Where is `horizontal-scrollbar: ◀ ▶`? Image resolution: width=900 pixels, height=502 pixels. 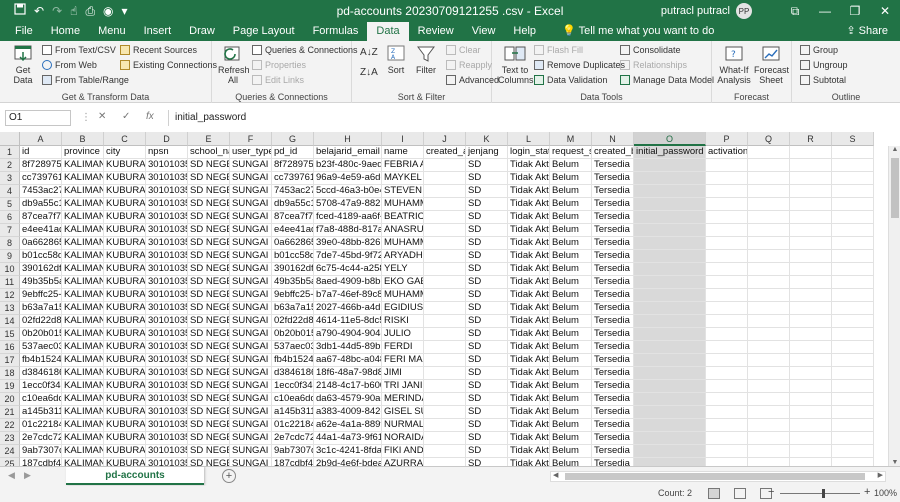
horizontal-scrollbar: ◀ ▶ is located at coordinates (718, 476).